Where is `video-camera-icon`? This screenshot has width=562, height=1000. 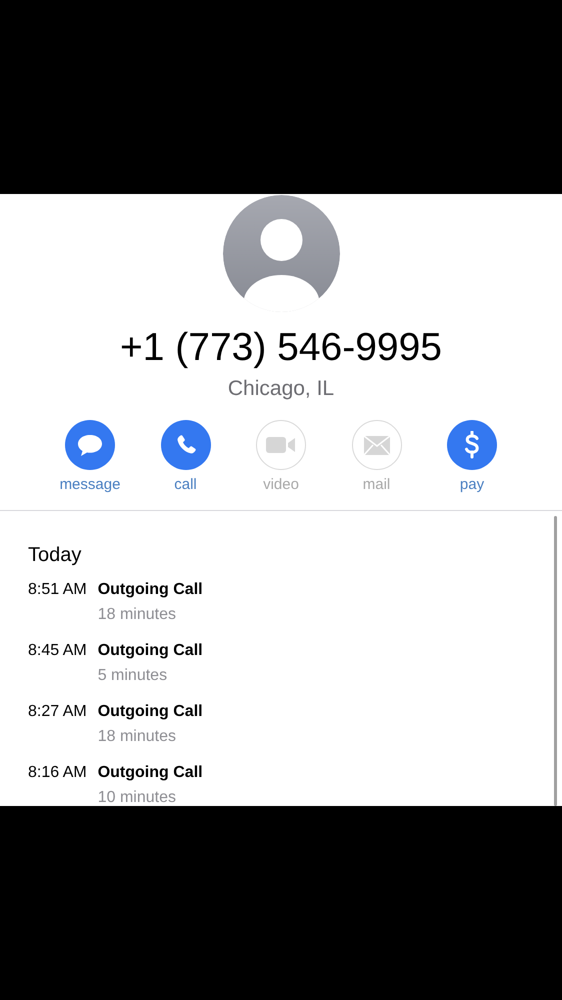
video-camera-icon is located at coordinates (281, 445).